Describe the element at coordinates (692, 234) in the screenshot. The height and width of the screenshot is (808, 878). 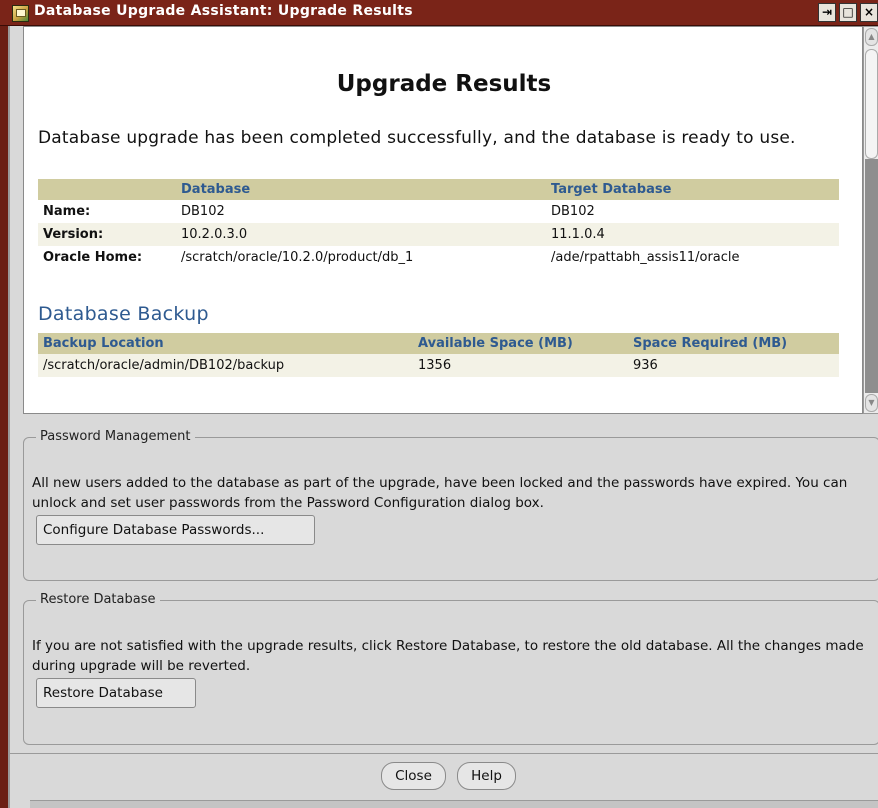
I see `table-cell: 11.1.0.4` at that location.